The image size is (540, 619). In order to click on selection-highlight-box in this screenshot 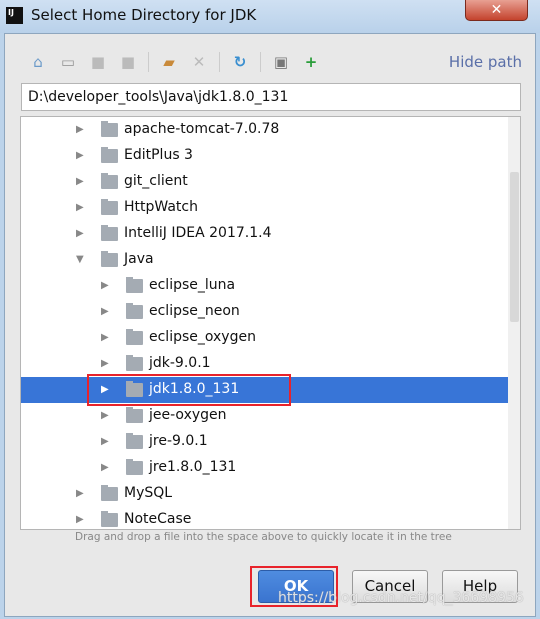, I will do `click(189, 390)`.